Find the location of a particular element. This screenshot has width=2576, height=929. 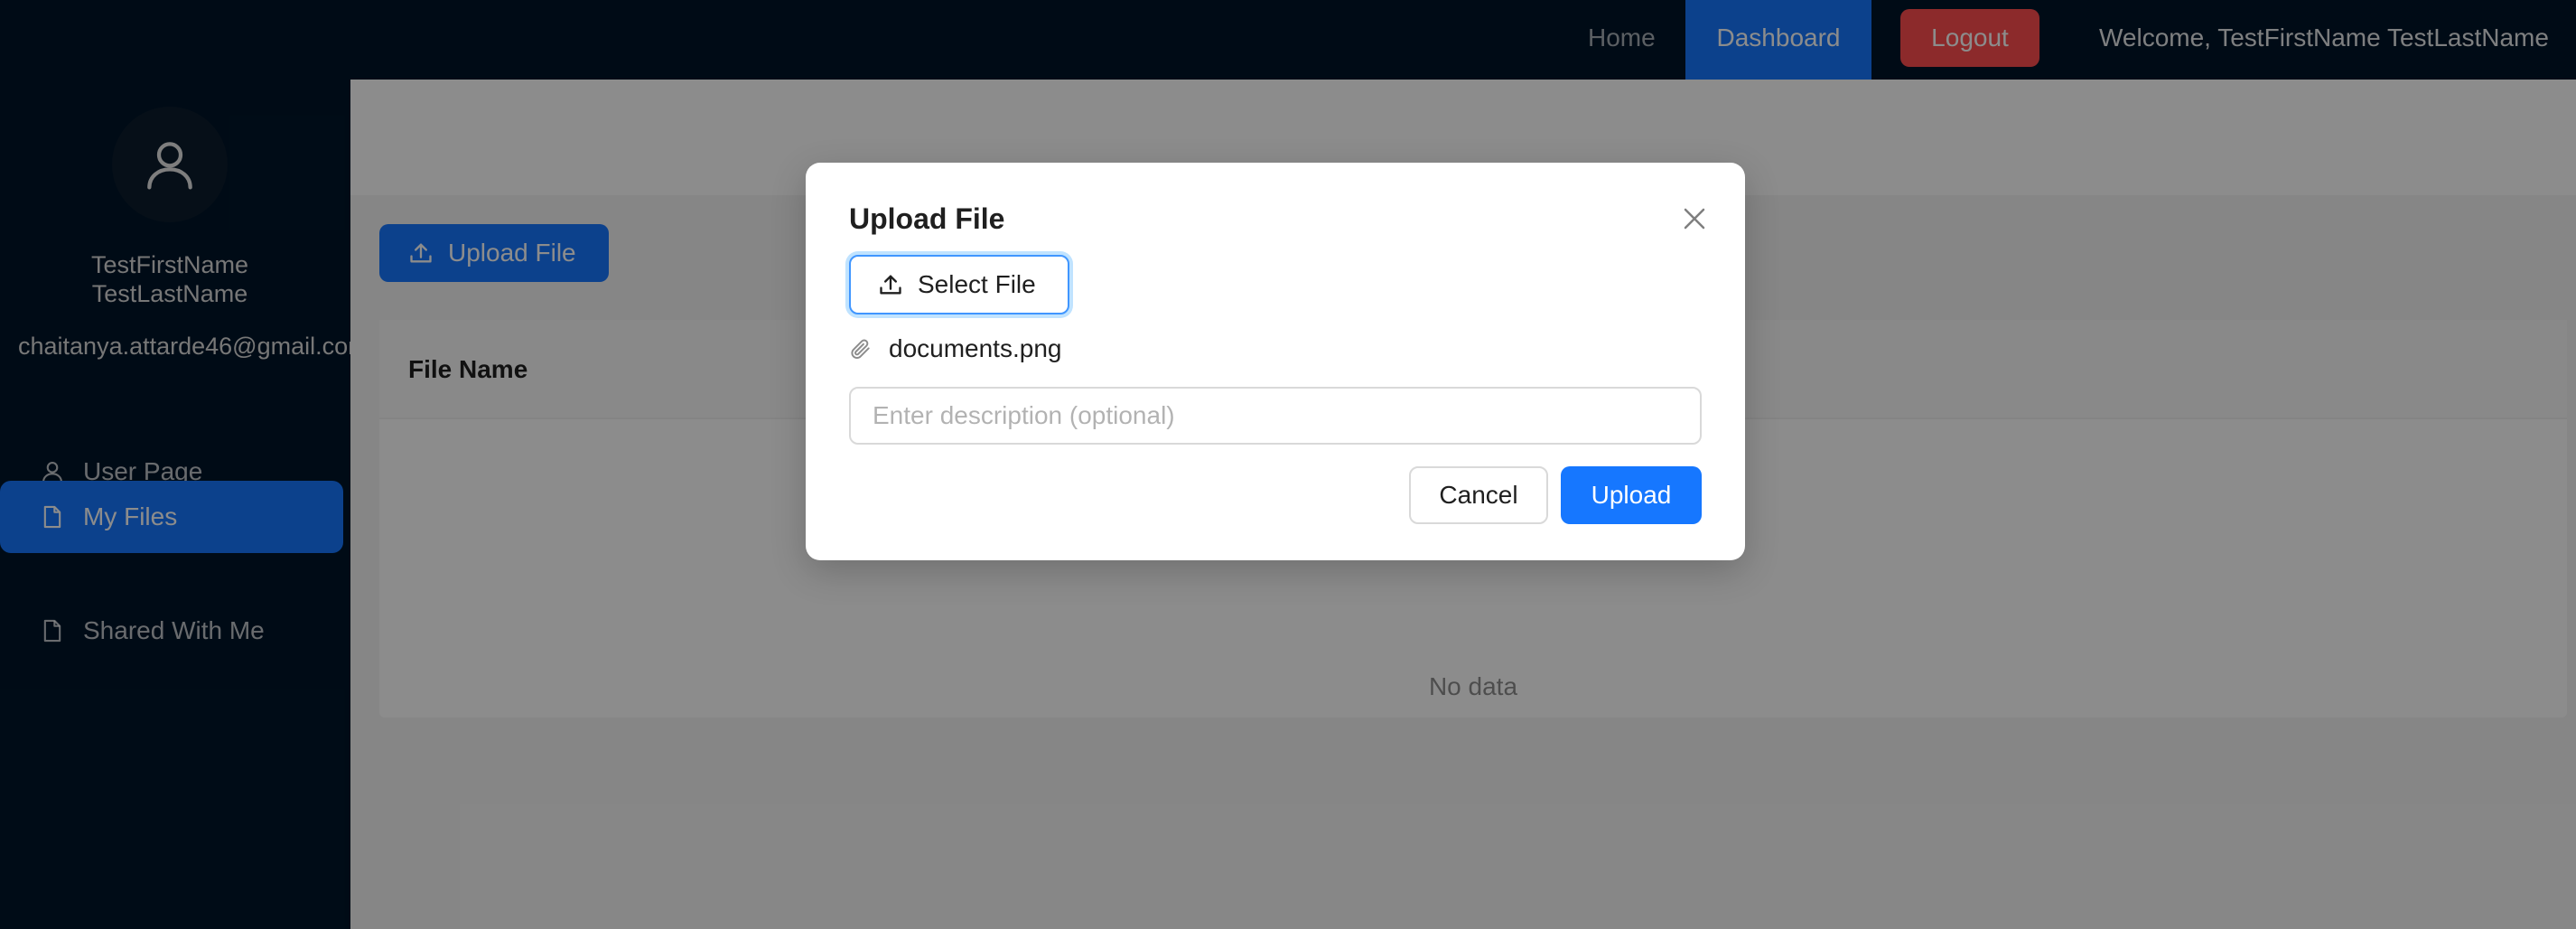

selected-file-name: documents.png is located at coordinates (975, 348).